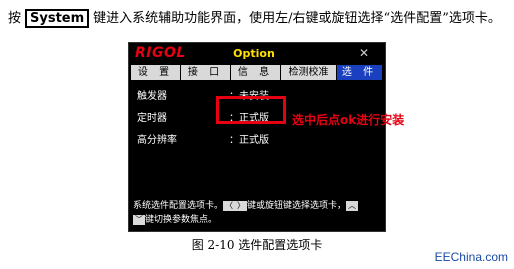 The width and height of the screenshot is (514, 269). What do you see at coordinates (297, 206) in the screenshot?
I see `help-text-part: 键或旋钮键选择选项卡，` at bounding box center [297, 206].